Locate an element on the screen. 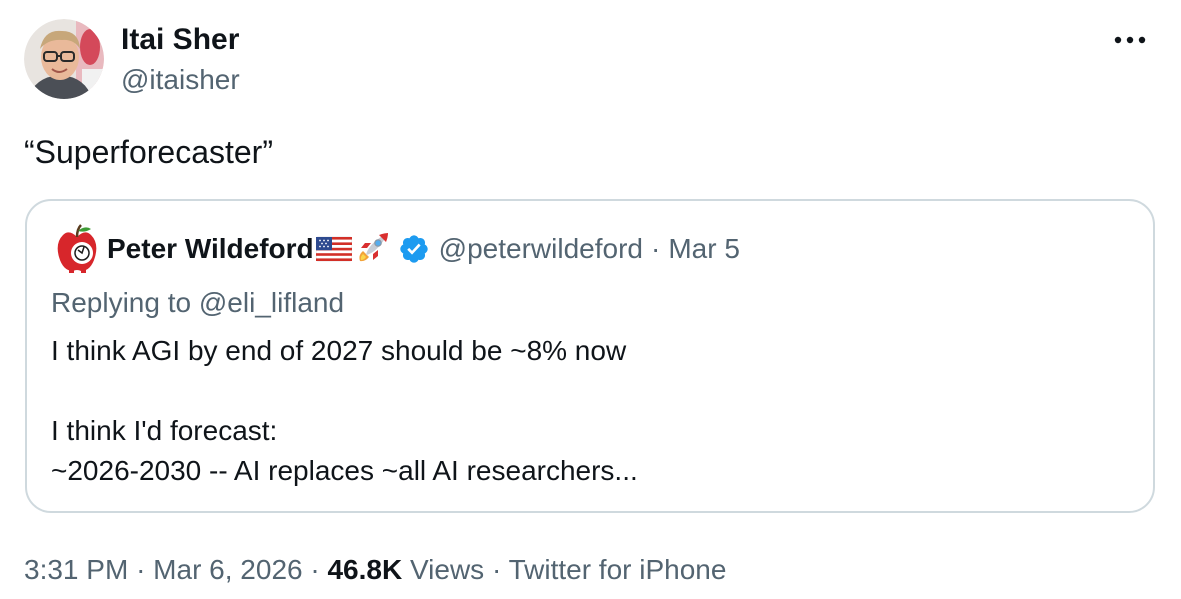 The width and height of the screenshot is (1181, 599). quoted-tweet-header: Peter Wildeford @peterwildeford · Mar 5 is located at coordinates (423, 249).